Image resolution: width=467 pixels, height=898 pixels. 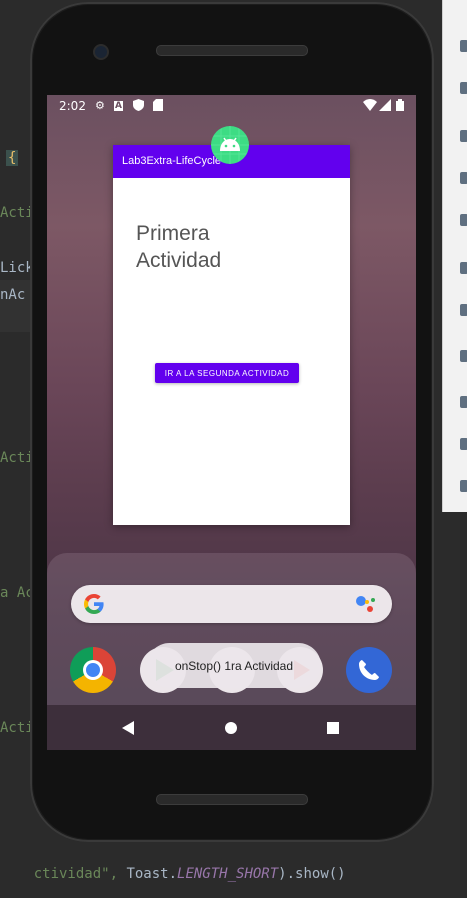 I want to click on recent-apps-icon, so click(x=333, y=728).